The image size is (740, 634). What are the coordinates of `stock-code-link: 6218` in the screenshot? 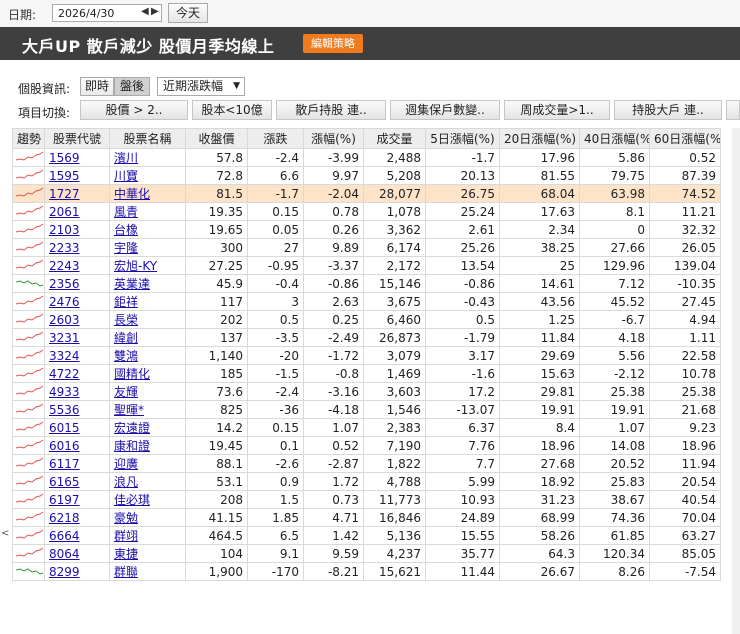 It's located at (64, 518).